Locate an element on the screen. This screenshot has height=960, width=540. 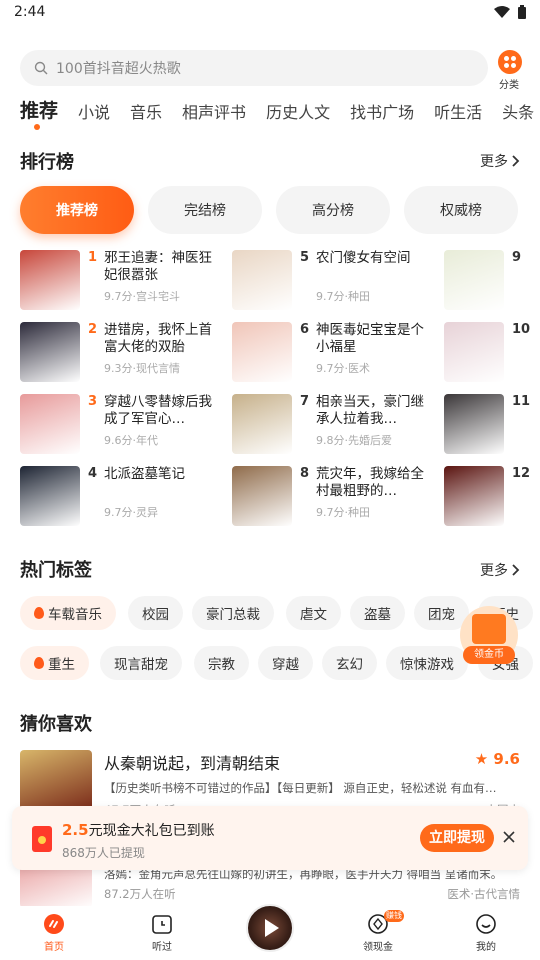
book-category: 医术·古代言情 is located at coordinates (483, 894).